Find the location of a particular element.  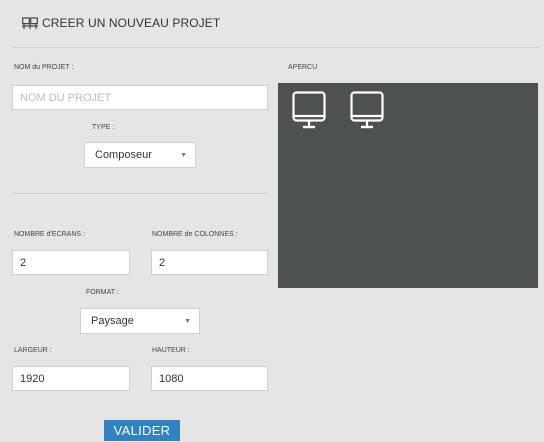

format-label: FORMAT : is located at coordinates (102, 292).